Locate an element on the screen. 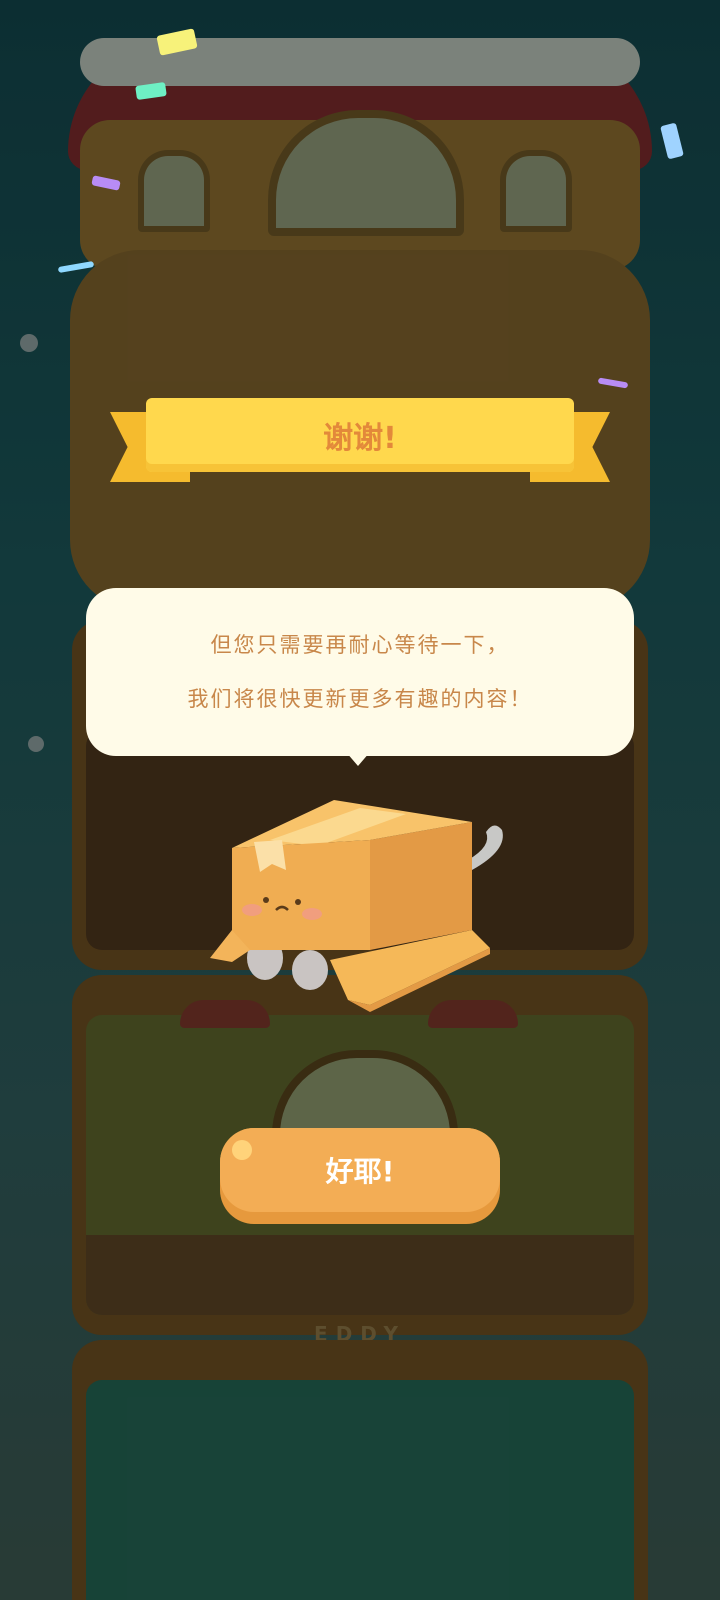 The width and height of the screenshot is (720, 1600). box-cat-mascot is located at coordinates (360, 915).